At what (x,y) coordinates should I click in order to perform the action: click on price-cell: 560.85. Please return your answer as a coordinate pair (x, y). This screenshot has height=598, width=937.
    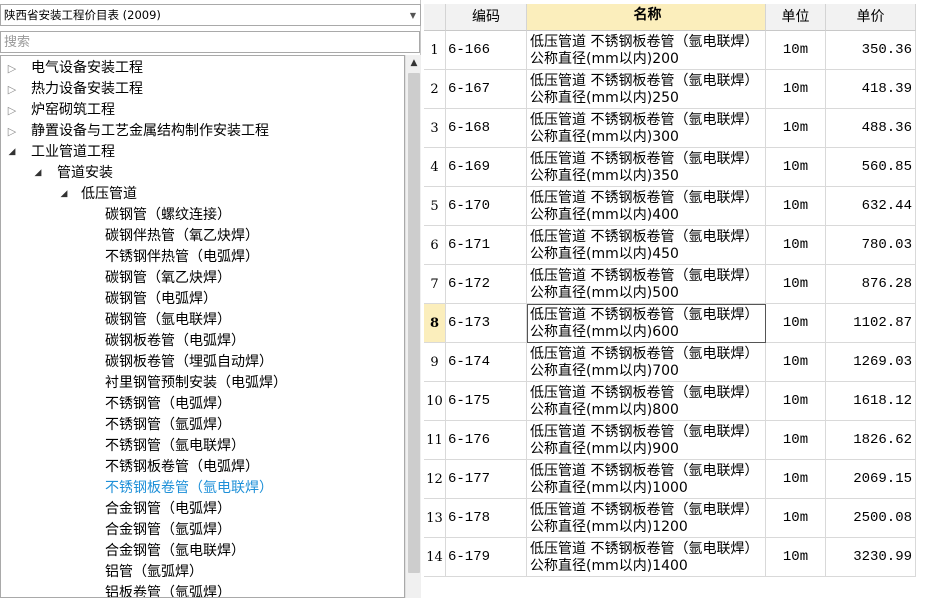
    Looking at the image, I should click on (871, 167).